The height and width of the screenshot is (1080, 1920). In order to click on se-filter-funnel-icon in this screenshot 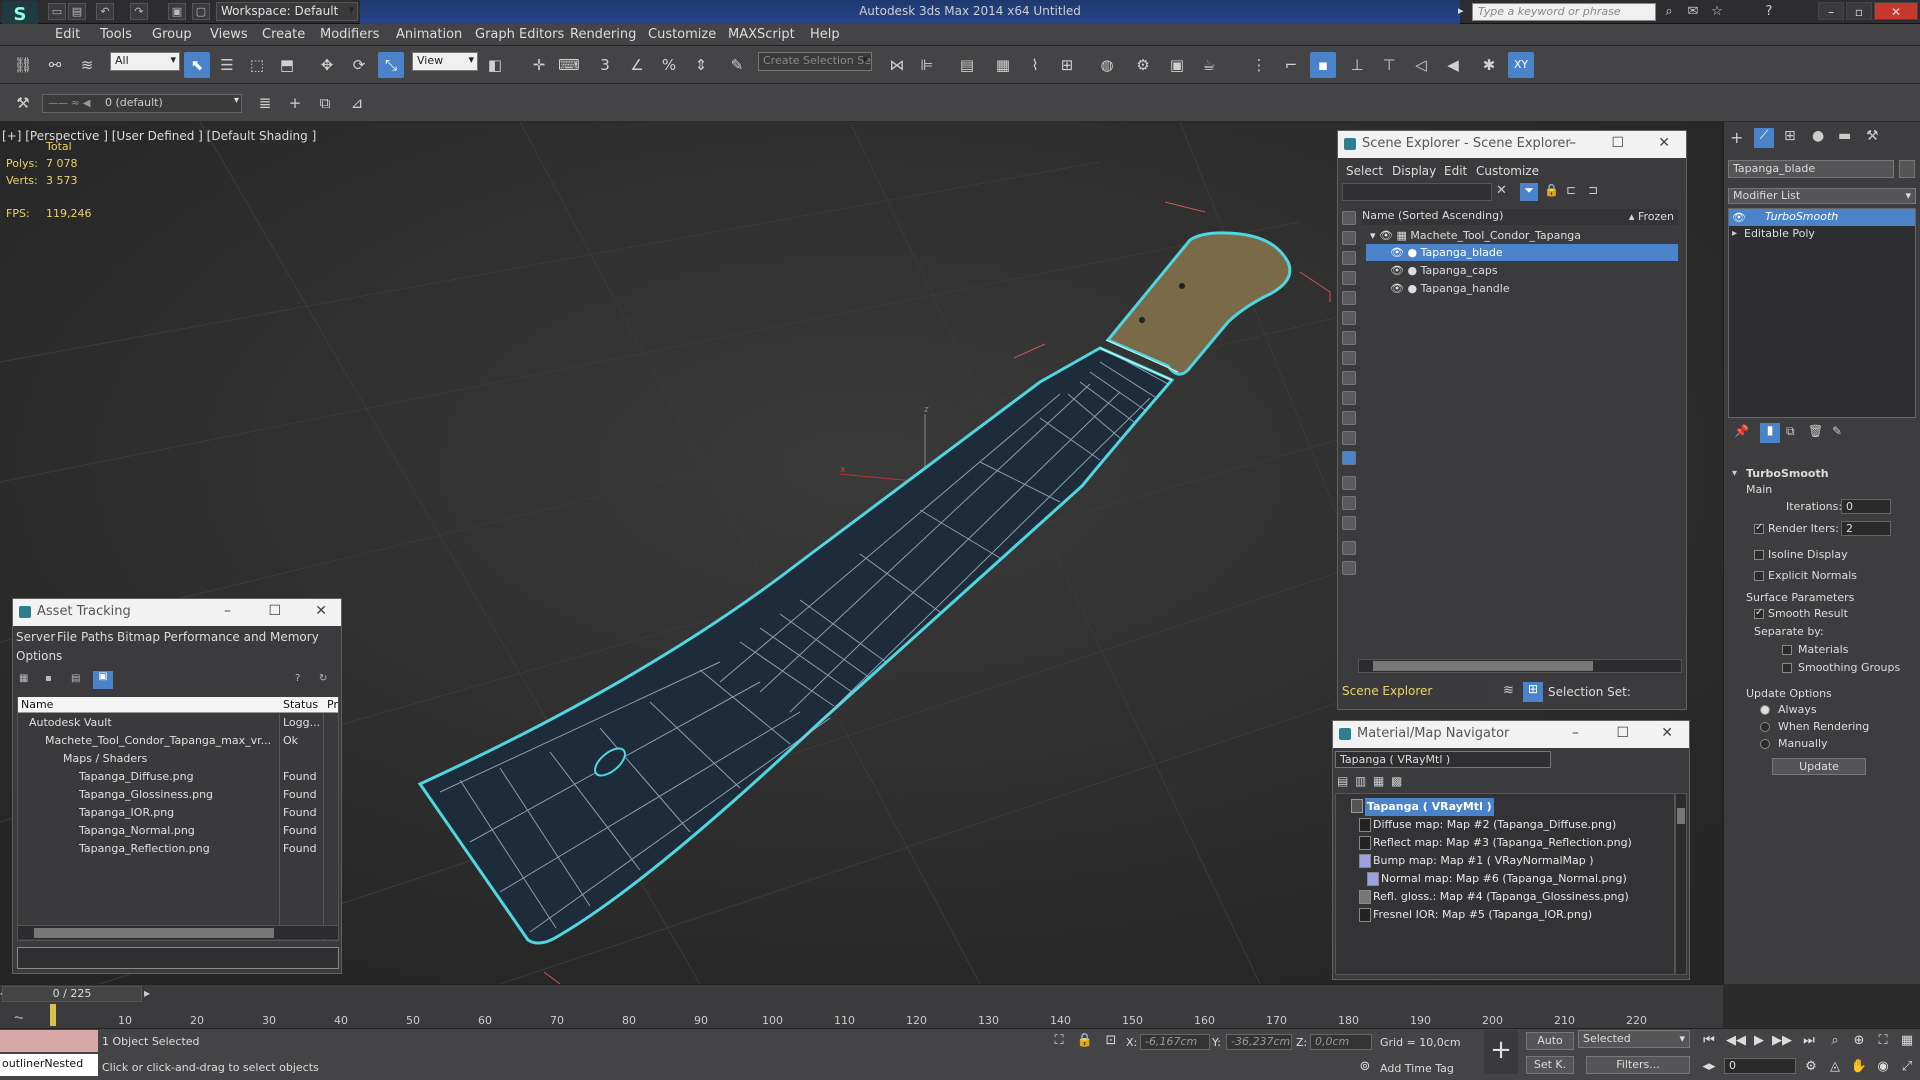, I will do `click(1349, 548)`.